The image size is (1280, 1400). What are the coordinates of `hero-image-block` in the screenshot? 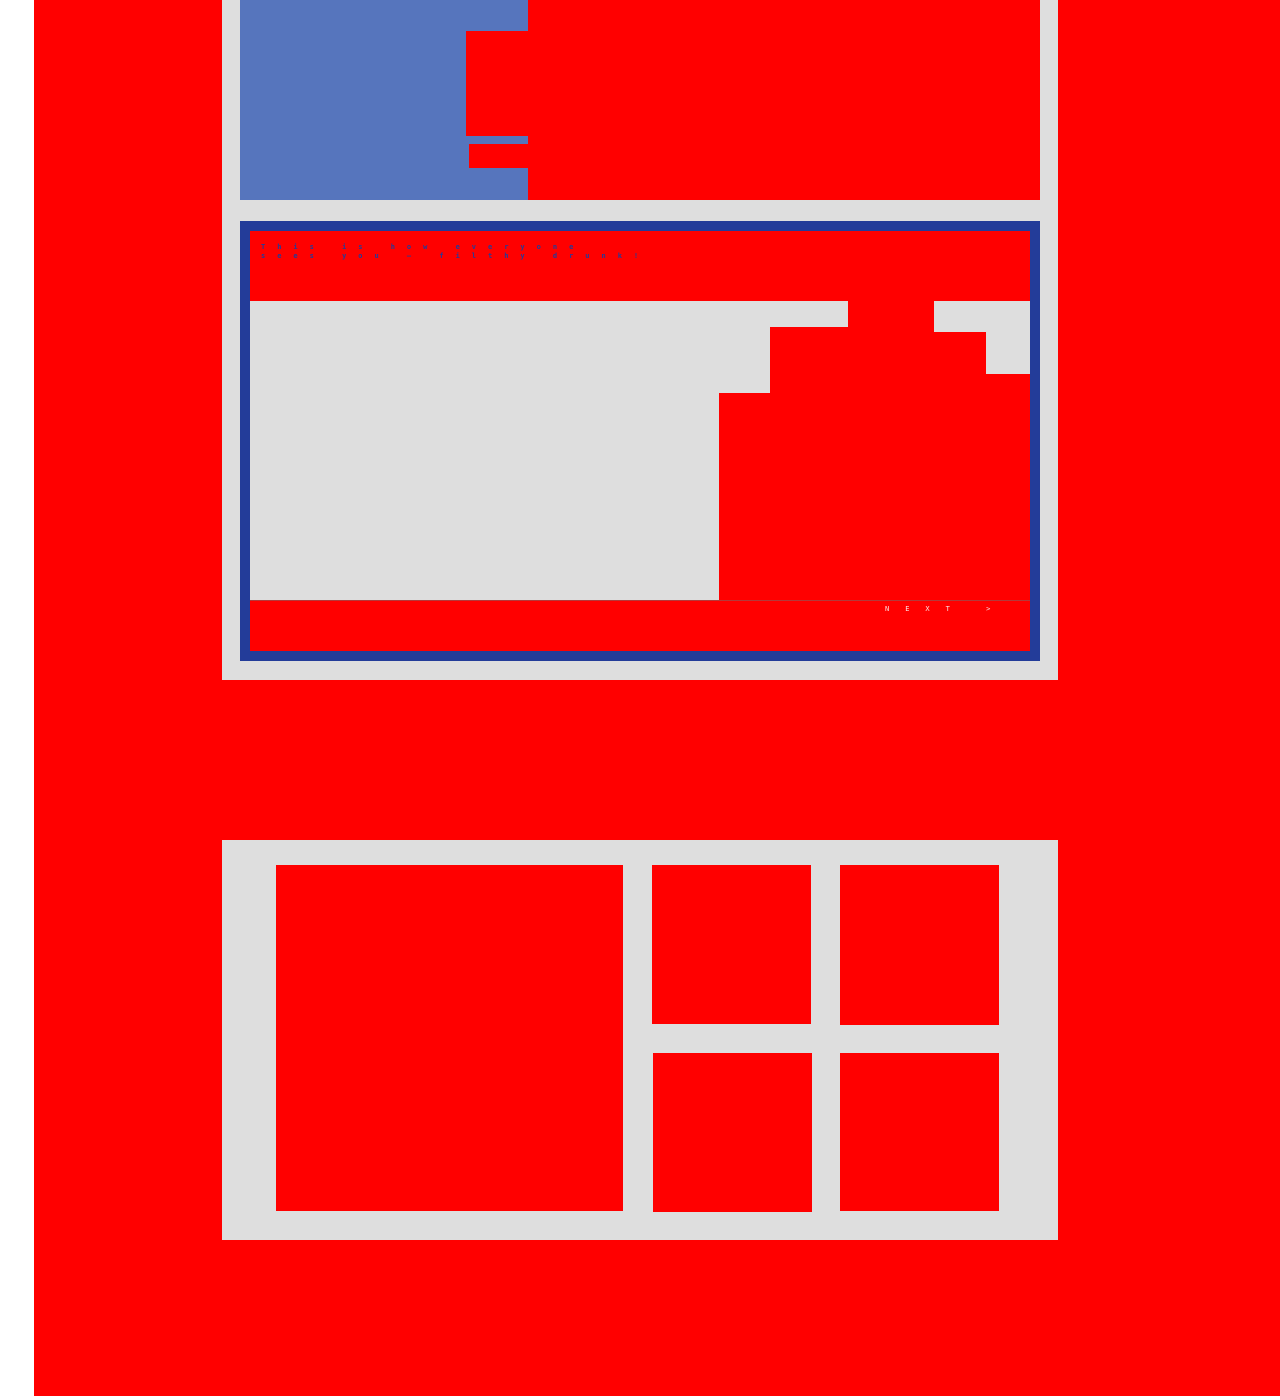 It's located at (497, 83).